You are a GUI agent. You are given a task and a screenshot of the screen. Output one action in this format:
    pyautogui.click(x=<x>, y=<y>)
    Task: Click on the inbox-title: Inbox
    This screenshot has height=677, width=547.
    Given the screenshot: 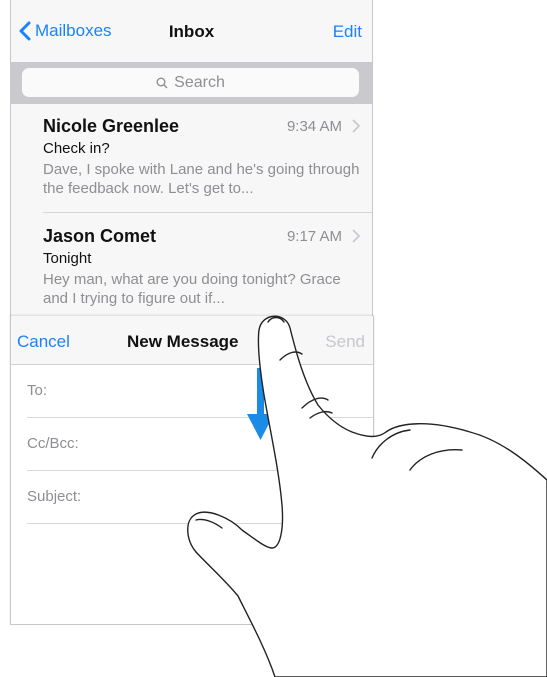 What is the action you would take?
    pyautogui.click(x=191, y=31)
    